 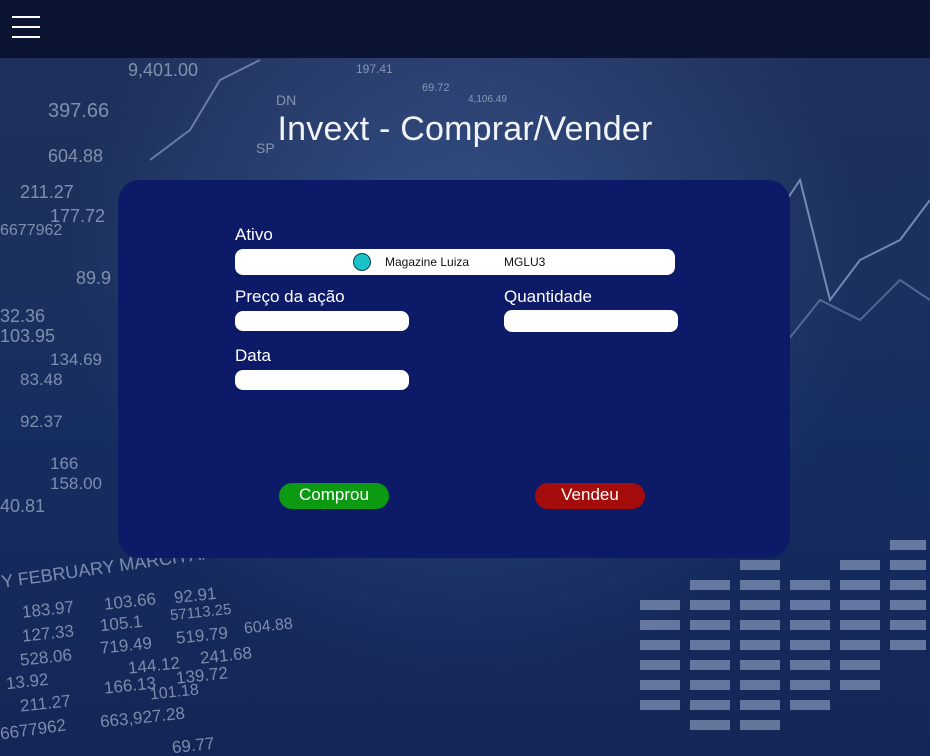 What do you see at coordinates (47, 192) in the screenshot?
I see `bg-number: 211.27` at bounding box center [47, 192].